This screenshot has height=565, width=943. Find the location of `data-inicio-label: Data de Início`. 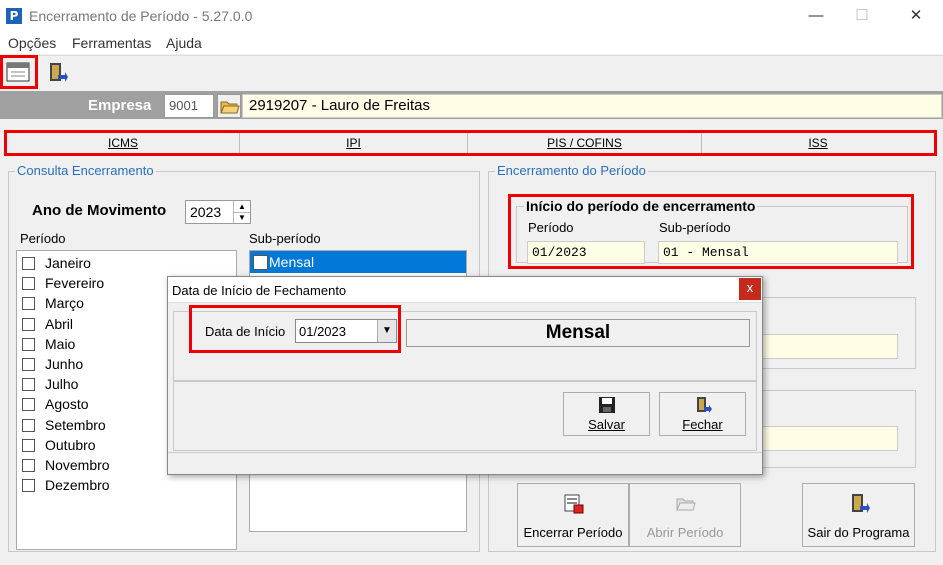

data-inicio-label: Data de Início is located at coordinates (245, 331).